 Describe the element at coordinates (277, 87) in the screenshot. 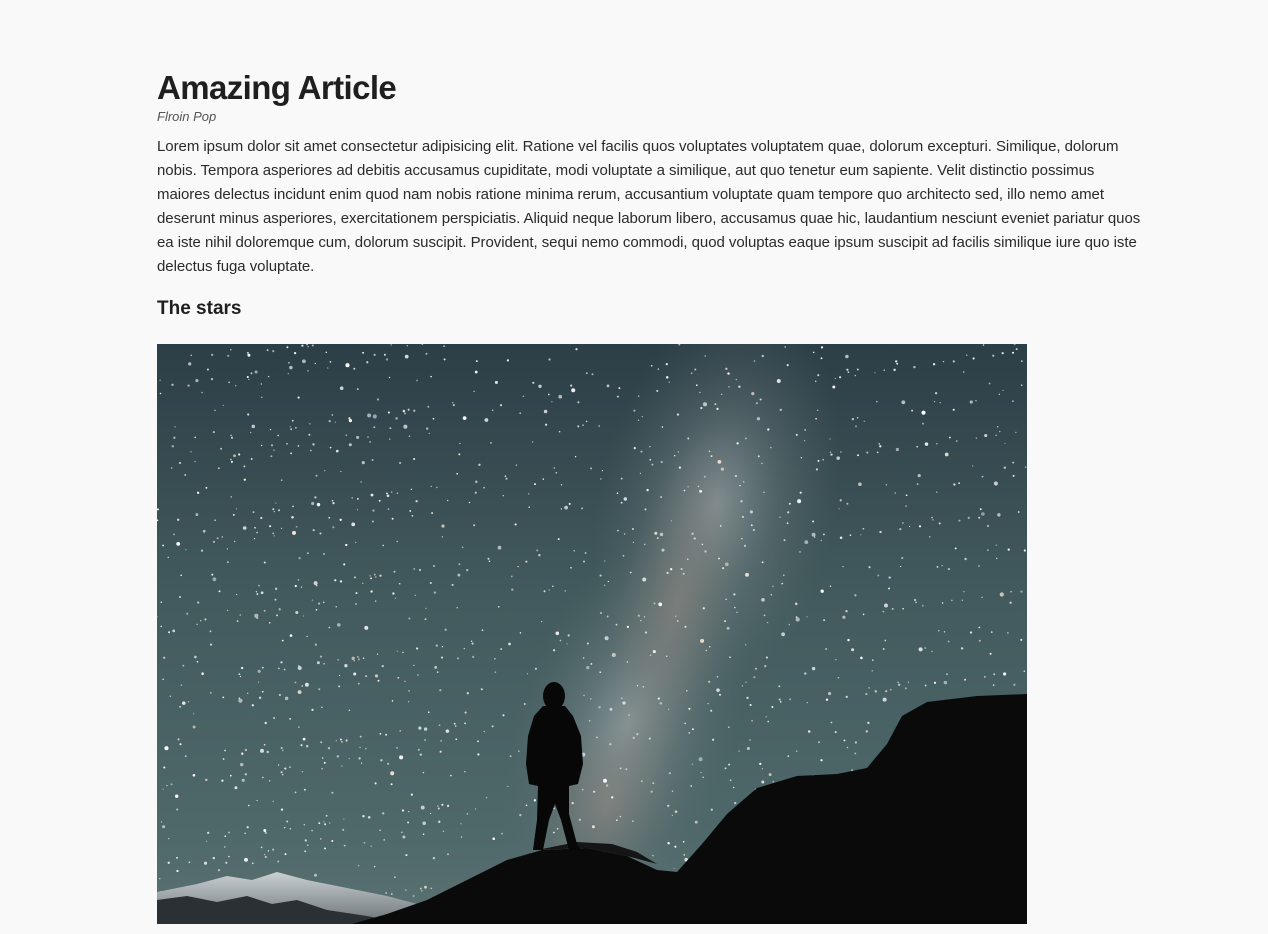

I see `article-title: Amazing Article` at that location.